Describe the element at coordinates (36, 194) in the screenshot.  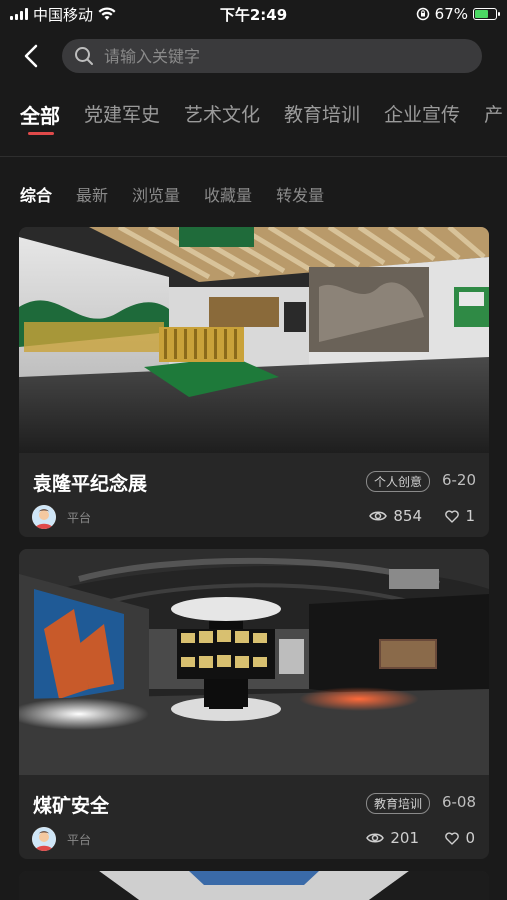
I see `sort-comprehensive: 综合` at that location.